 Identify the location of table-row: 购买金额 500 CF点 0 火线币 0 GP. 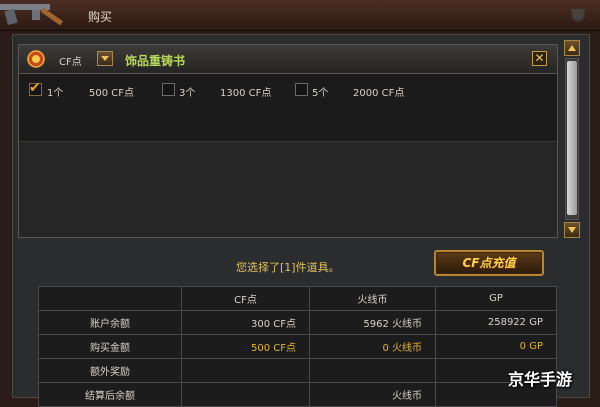
(297, 346).